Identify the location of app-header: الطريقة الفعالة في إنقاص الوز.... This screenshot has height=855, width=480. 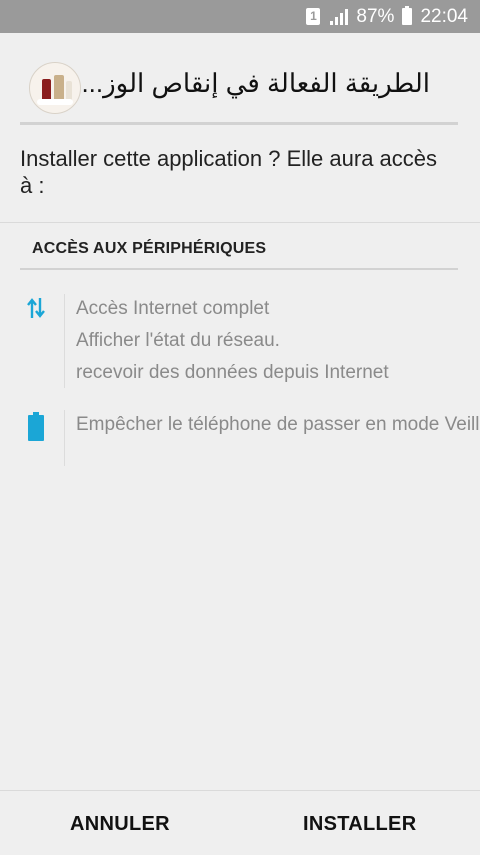
(239, 86).